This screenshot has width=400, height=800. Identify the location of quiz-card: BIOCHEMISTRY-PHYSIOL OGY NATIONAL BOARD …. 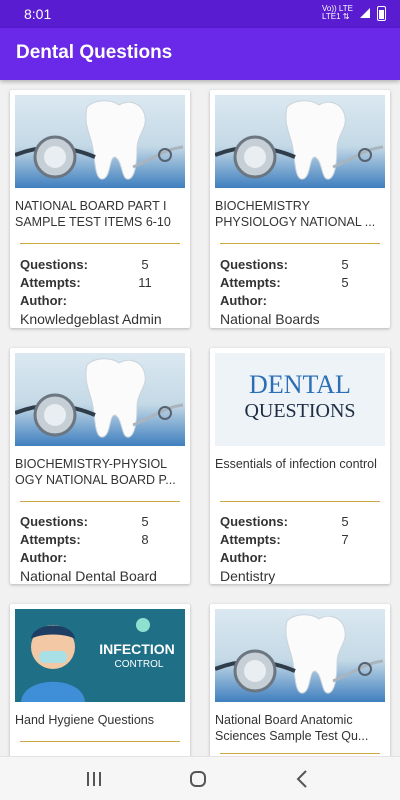
(100, 466).